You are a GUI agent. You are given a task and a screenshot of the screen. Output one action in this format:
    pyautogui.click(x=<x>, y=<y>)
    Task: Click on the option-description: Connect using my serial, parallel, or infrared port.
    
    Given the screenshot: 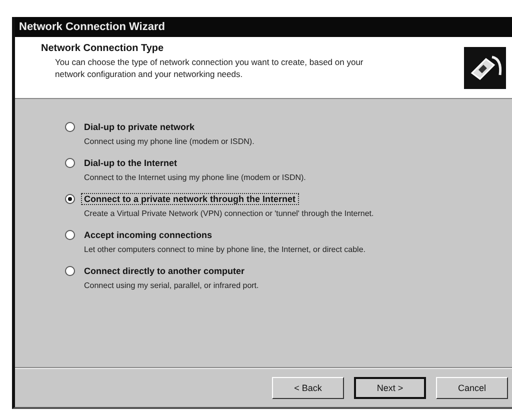 What is the action you would take?
    pyautogui.click(x=171, y=285)
    